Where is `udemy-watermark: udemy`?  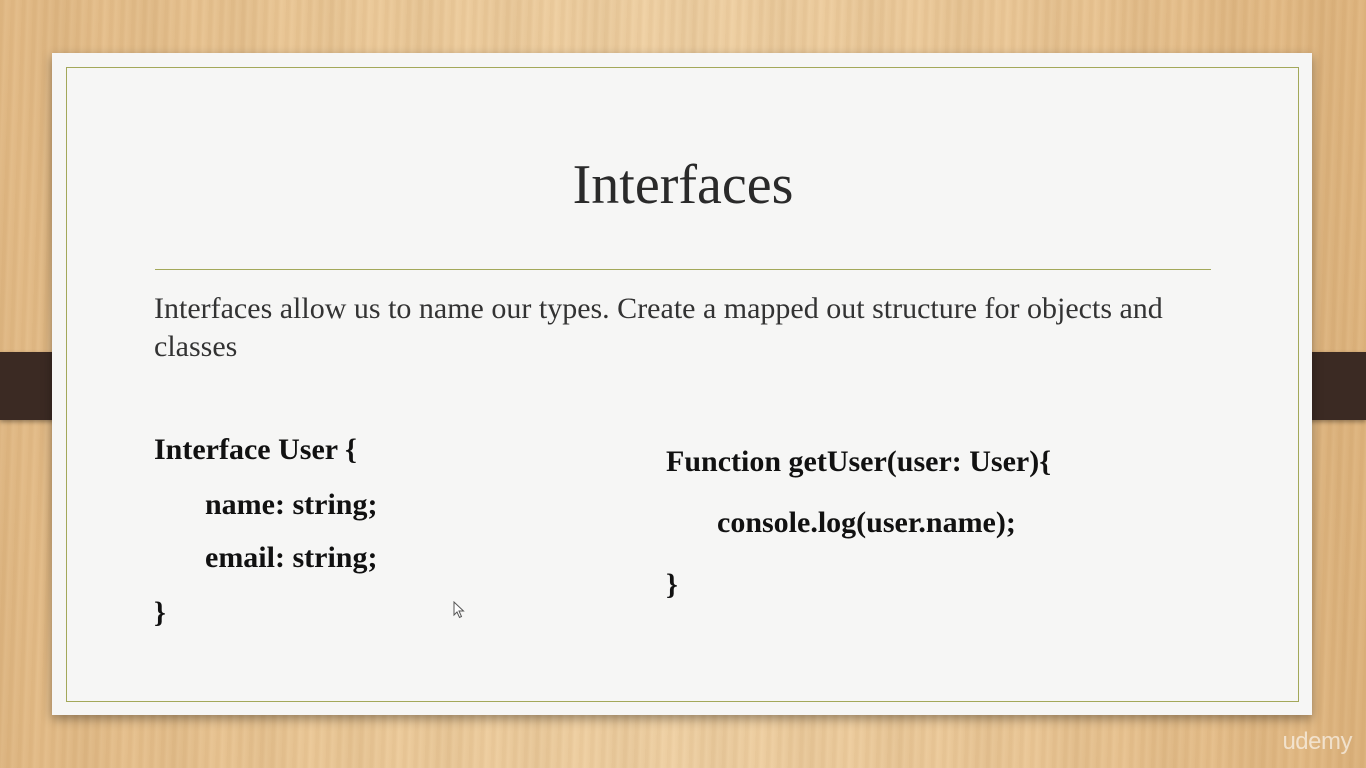 udemy-watermark: udemy is located at coordinates (1317, 741).